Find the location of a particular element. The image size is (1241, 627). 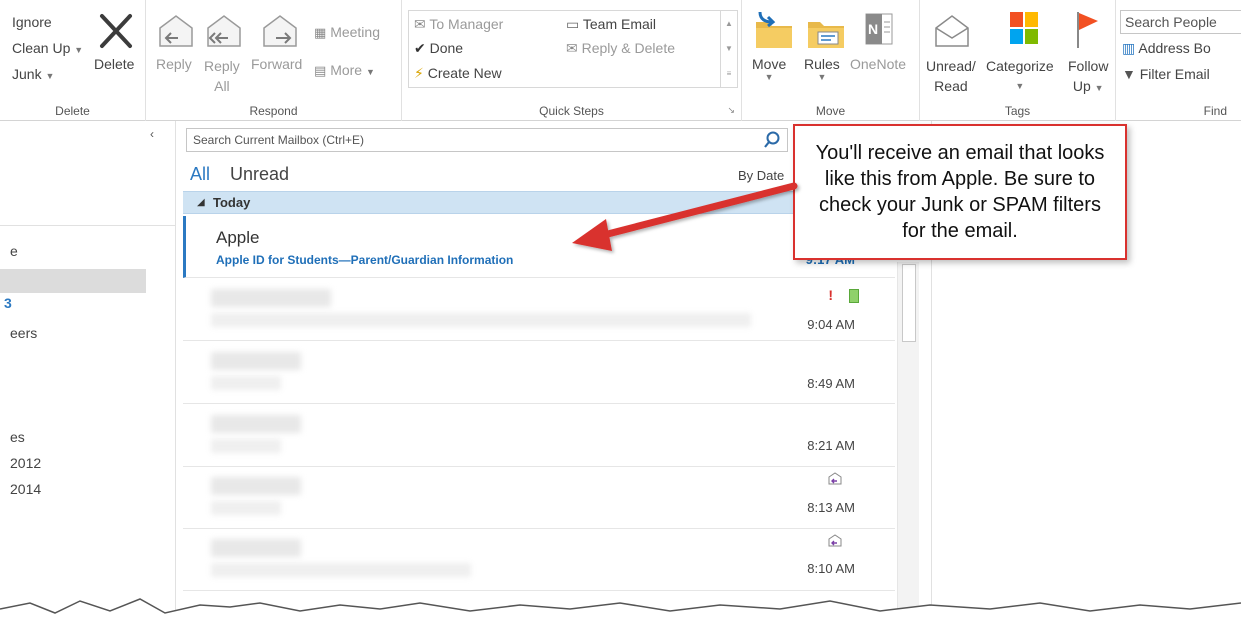

follow-up-label-2: Up is located at coordinates (1081, 86).